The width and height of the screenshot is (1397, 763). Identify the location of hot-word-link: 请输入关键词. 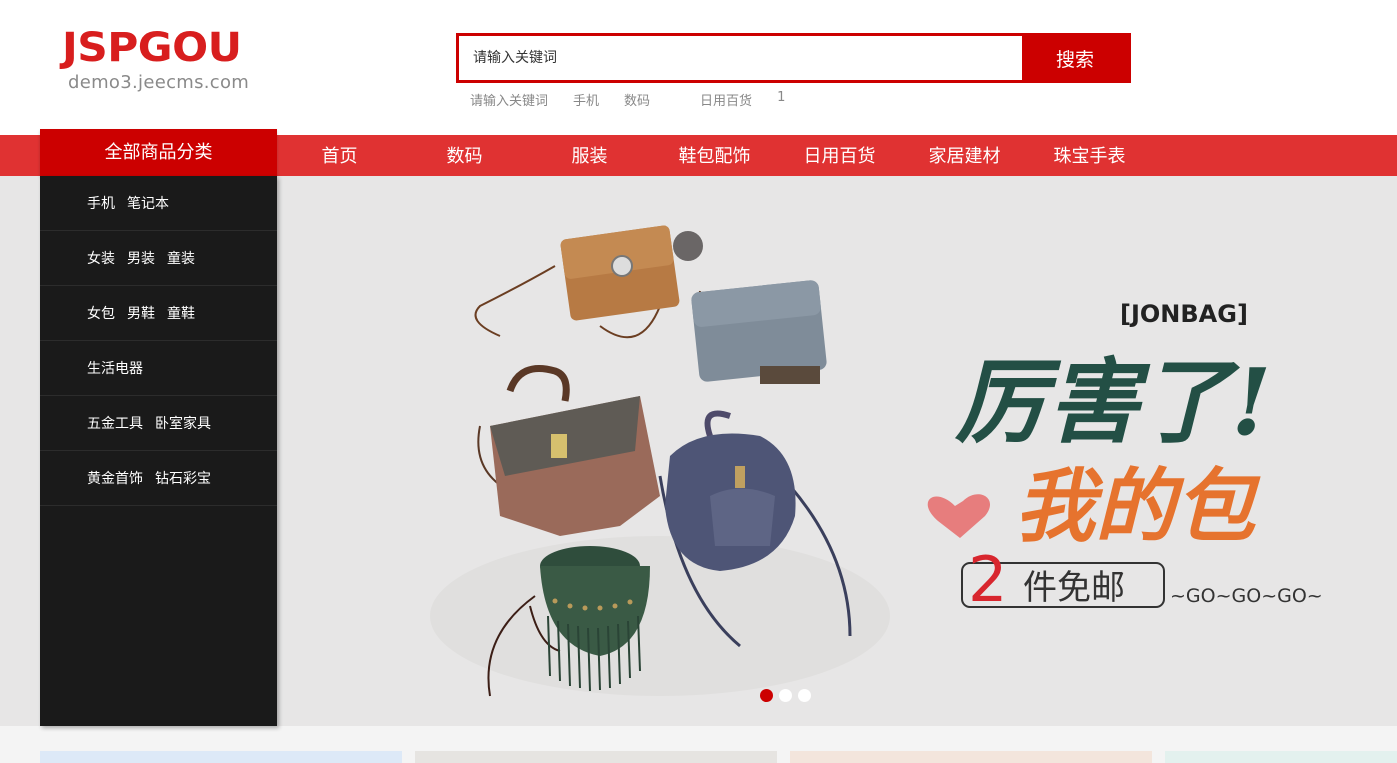
(509, 99).